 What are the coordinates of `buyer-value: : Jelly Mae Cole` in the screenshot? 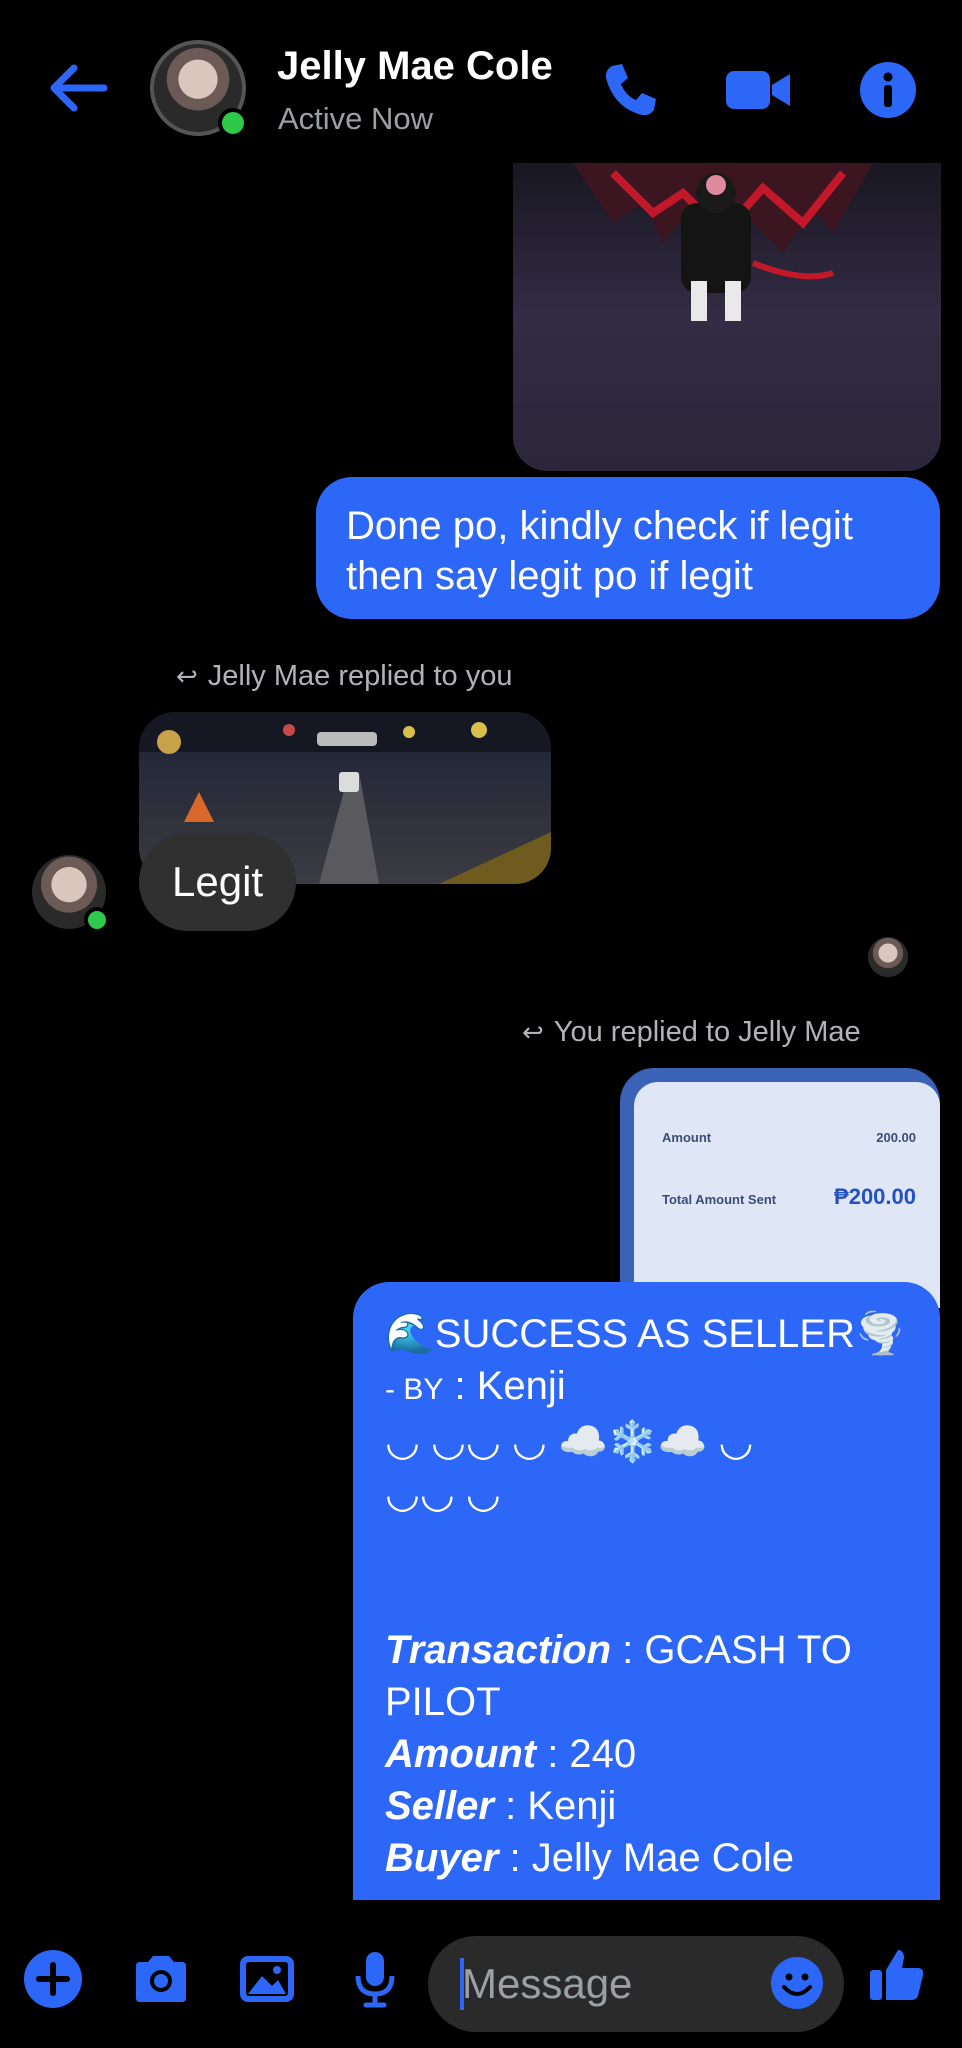 It's located at (646, 1858).